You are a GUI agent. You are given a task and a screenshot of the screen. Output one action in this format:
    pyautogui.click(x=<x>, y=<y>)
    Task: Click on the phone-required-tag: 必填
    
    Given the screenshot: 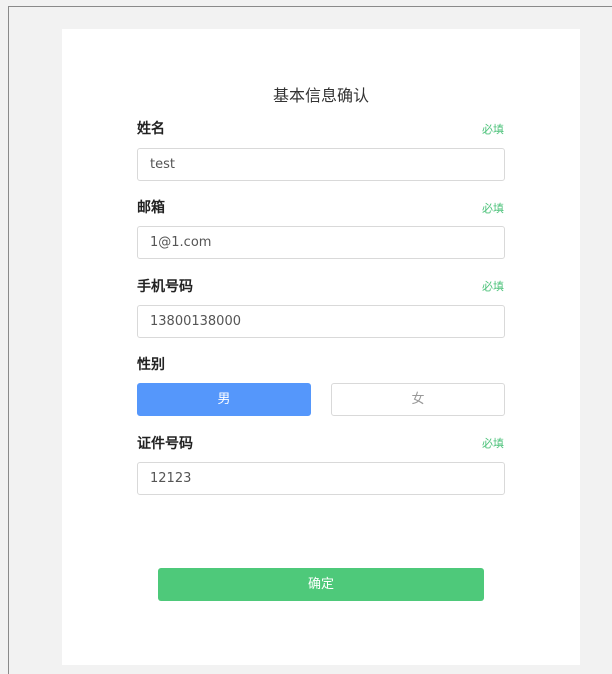 What is the action you would take?
    pyautogui.click(x=493, y=286)
    